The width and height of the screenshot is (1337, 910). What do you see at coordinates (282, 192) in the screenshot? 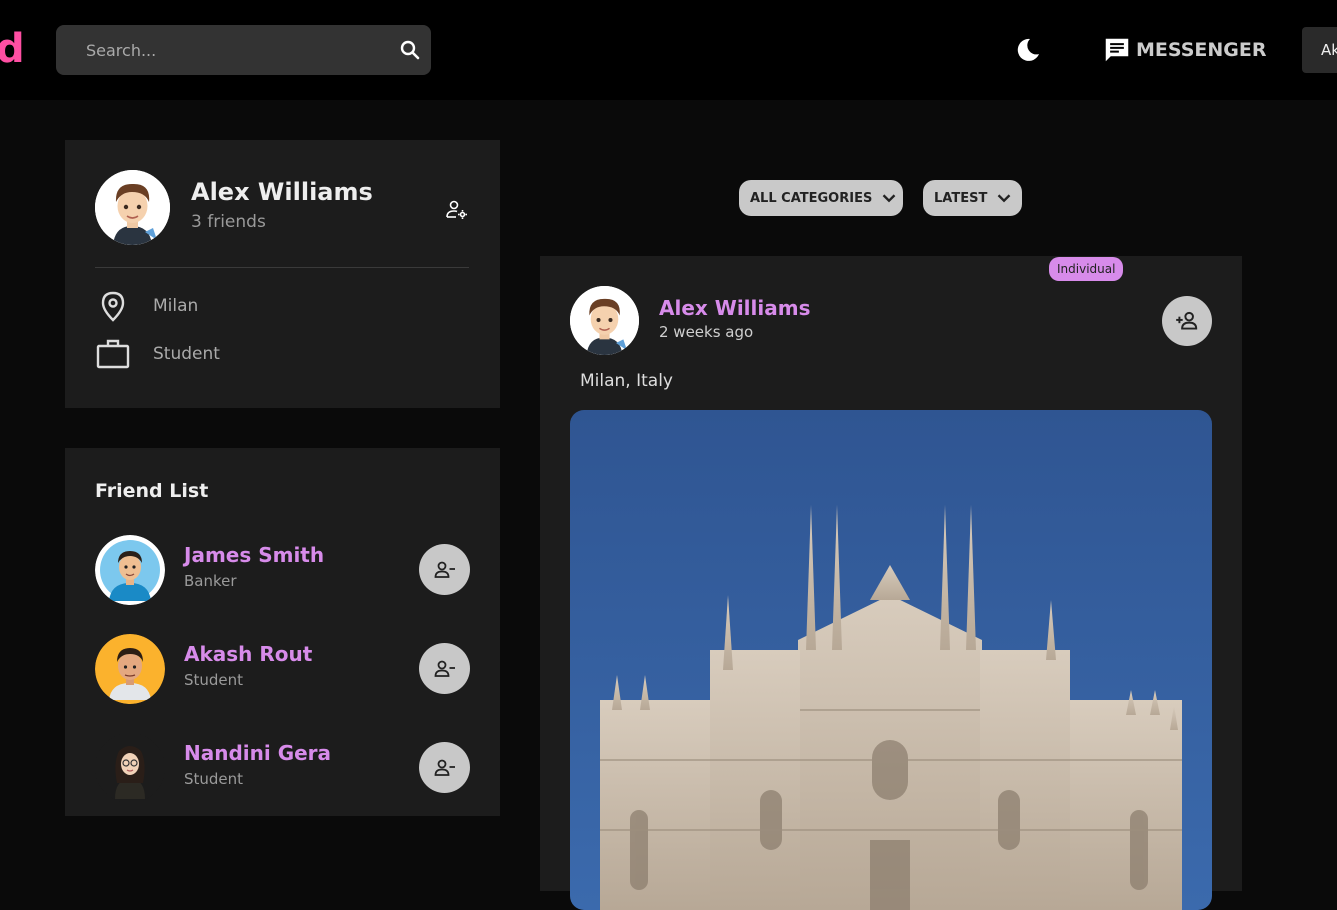
I see `profile-name: Alex Williams` at bounding box center [282, 192].